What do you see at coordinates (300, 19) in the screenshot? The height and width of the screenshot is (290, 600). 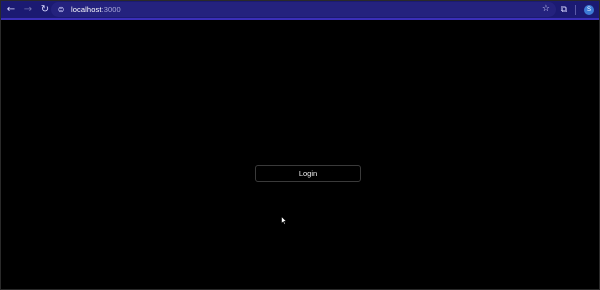 I see `toolbar-bottom-border` at bounding box center [300, 19].